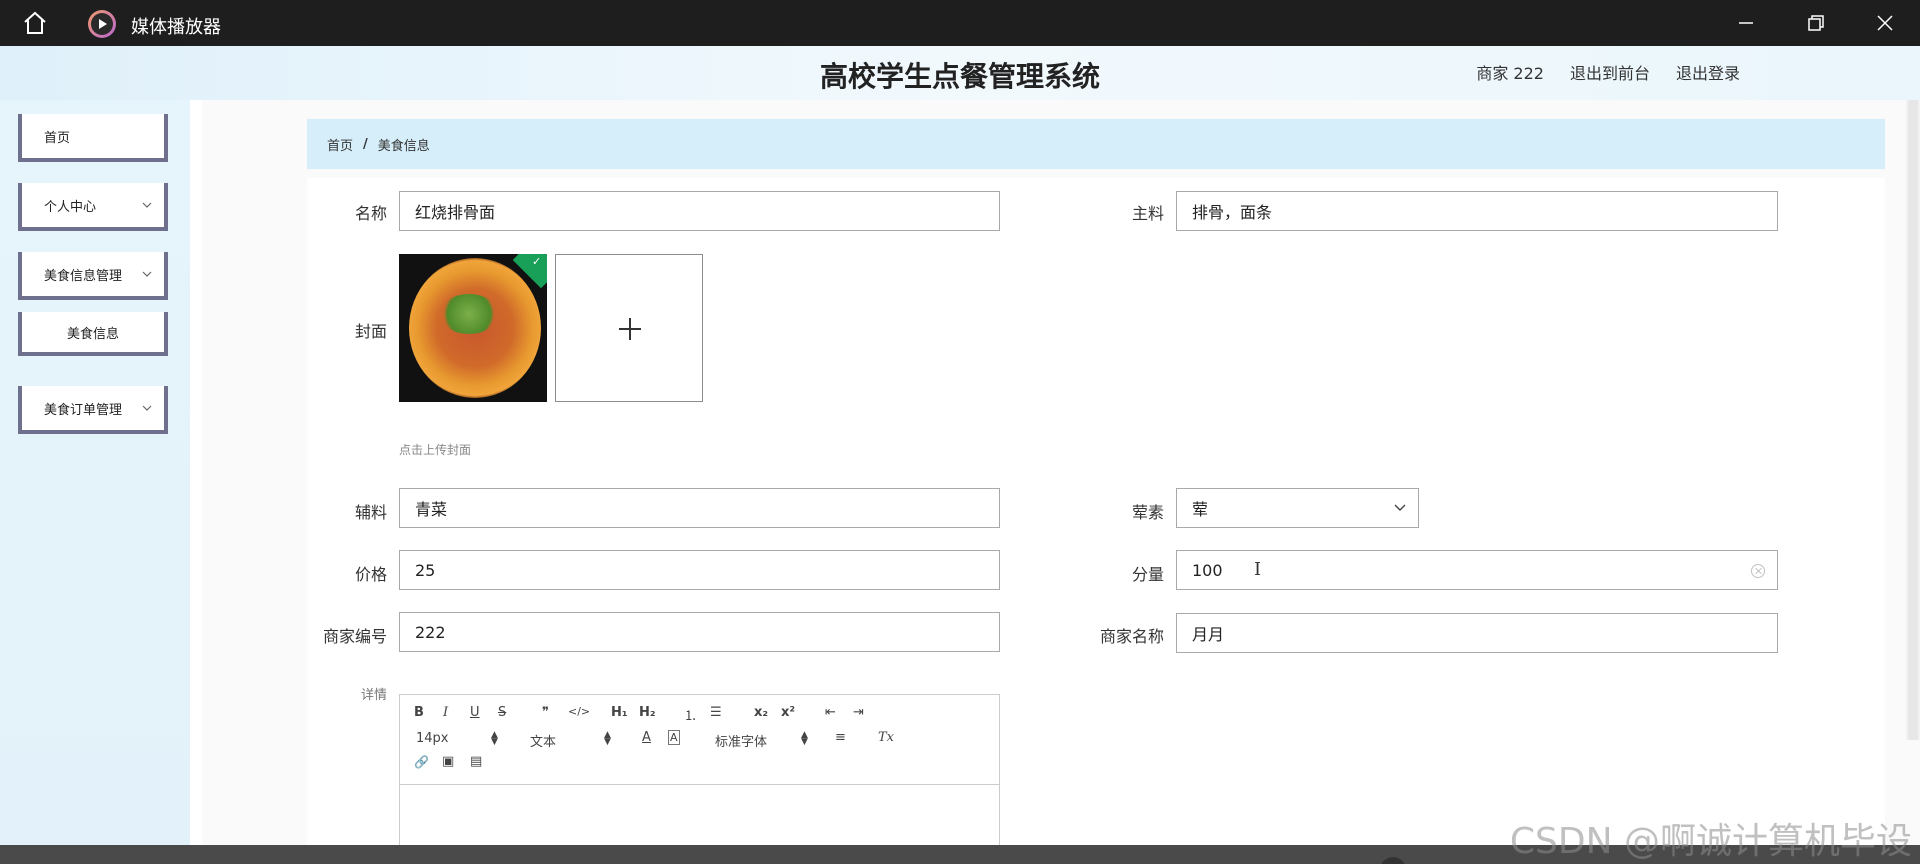 The width and height of the screenshot is (1920, 864). I want to click on cover-image: ✓, so click(473, 328).